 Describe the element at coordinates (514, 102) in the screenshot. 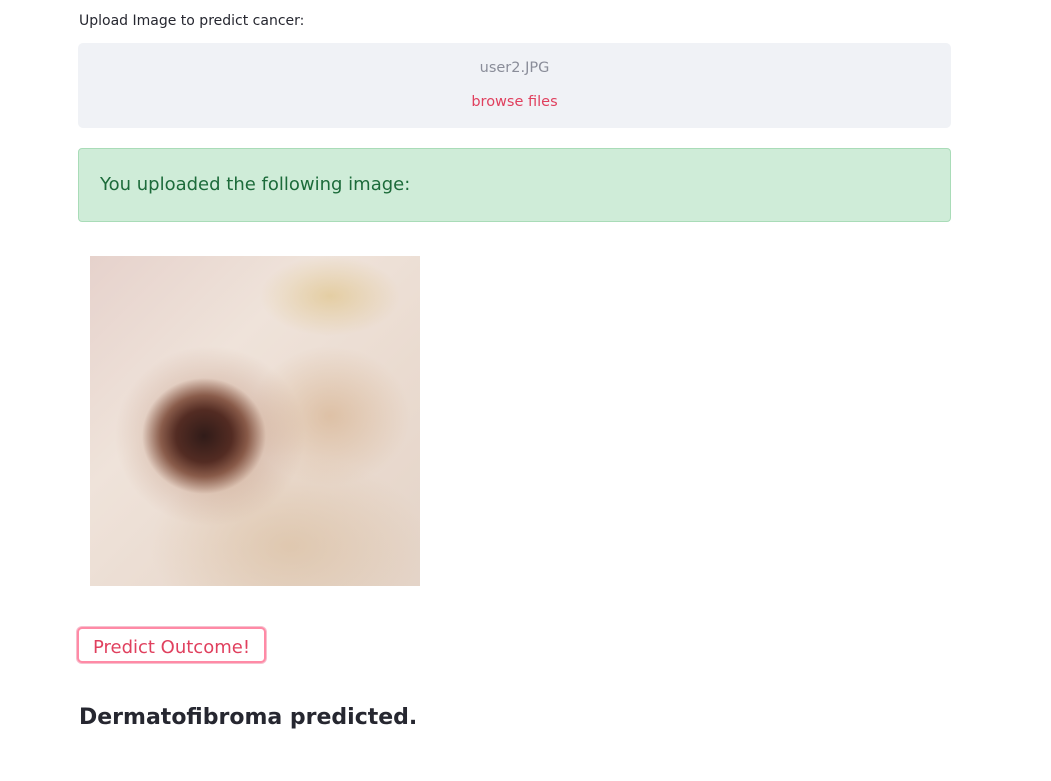

I see `browse-files-link: browse files` at that location.